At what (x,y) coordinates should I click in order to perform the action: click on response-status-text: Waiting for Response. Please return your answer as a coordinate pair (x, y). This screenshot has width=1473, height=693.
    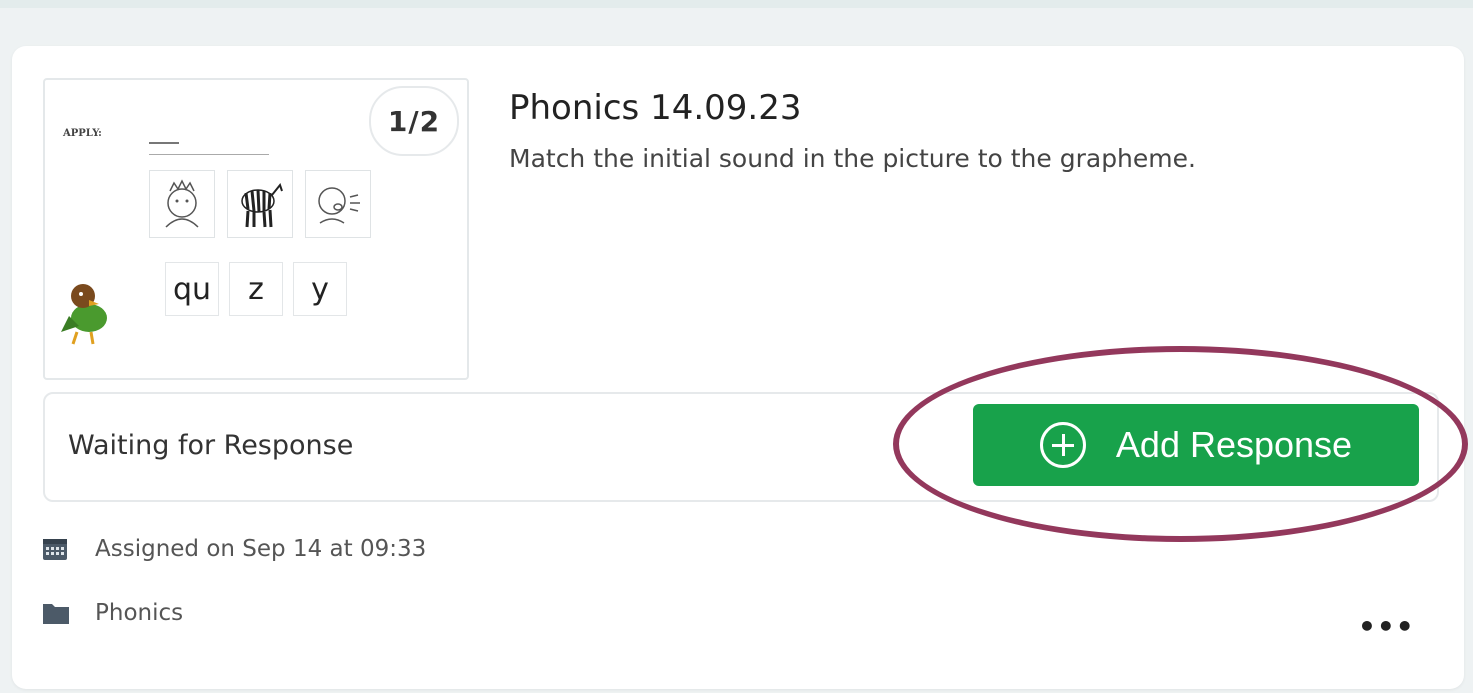
    Looking at the image, I should click on (211, 445).